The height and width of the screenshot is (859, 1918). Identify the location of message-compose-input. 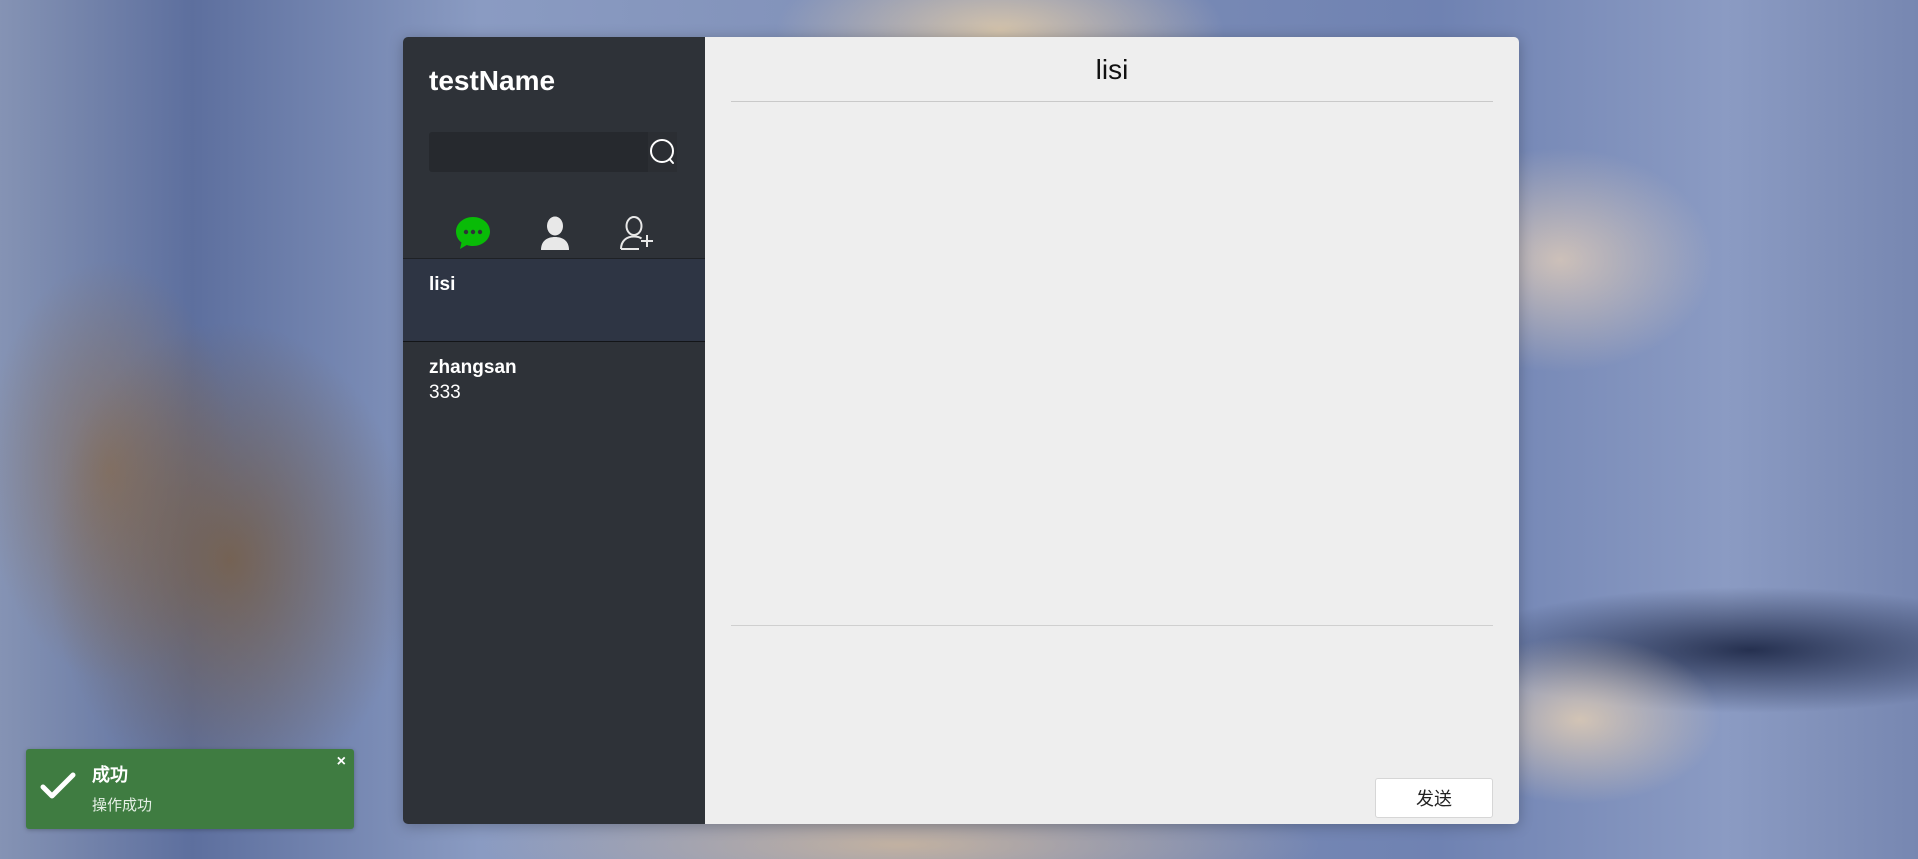
(1112, 707).